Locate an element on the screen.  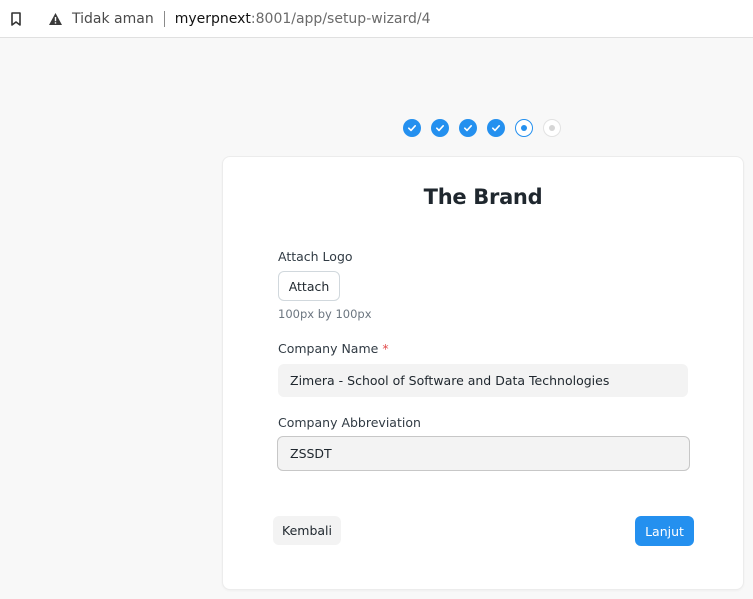
url-path: :8001/app/setup-wizard/4 is located at coordinates (340, 19).